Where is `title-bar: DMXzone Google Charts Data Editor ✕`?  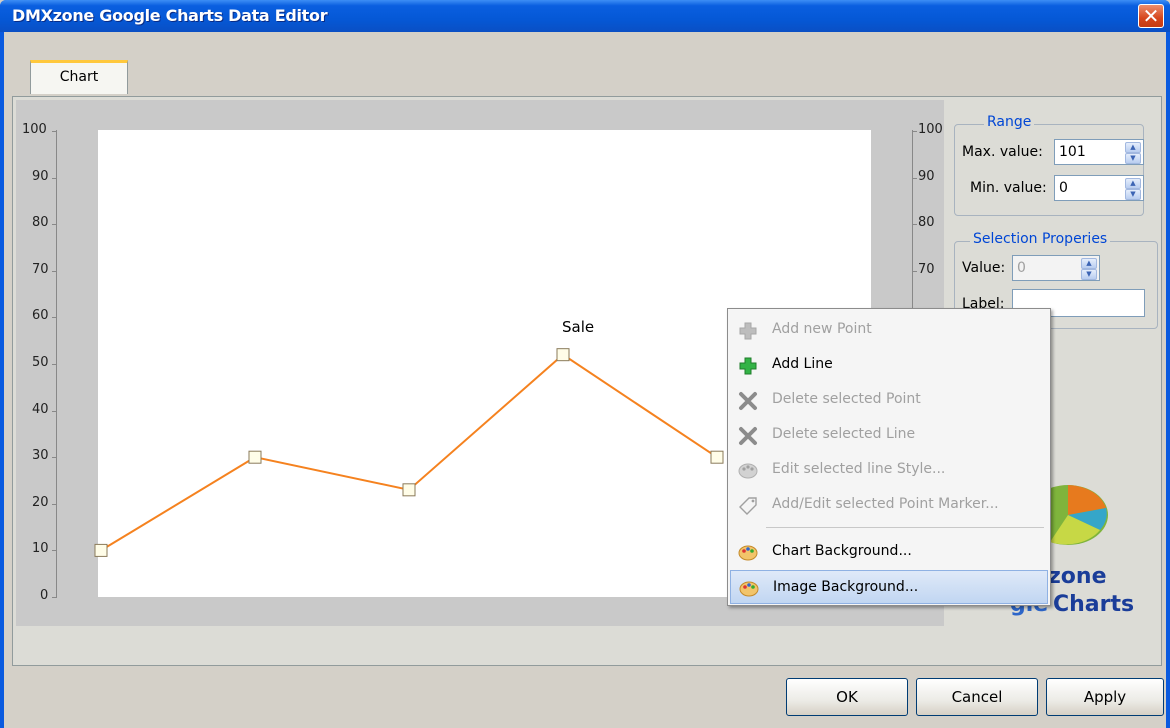
title-bar: DMXzone Google Charts Data Editor ✕ is located at coordinates (585, 16).